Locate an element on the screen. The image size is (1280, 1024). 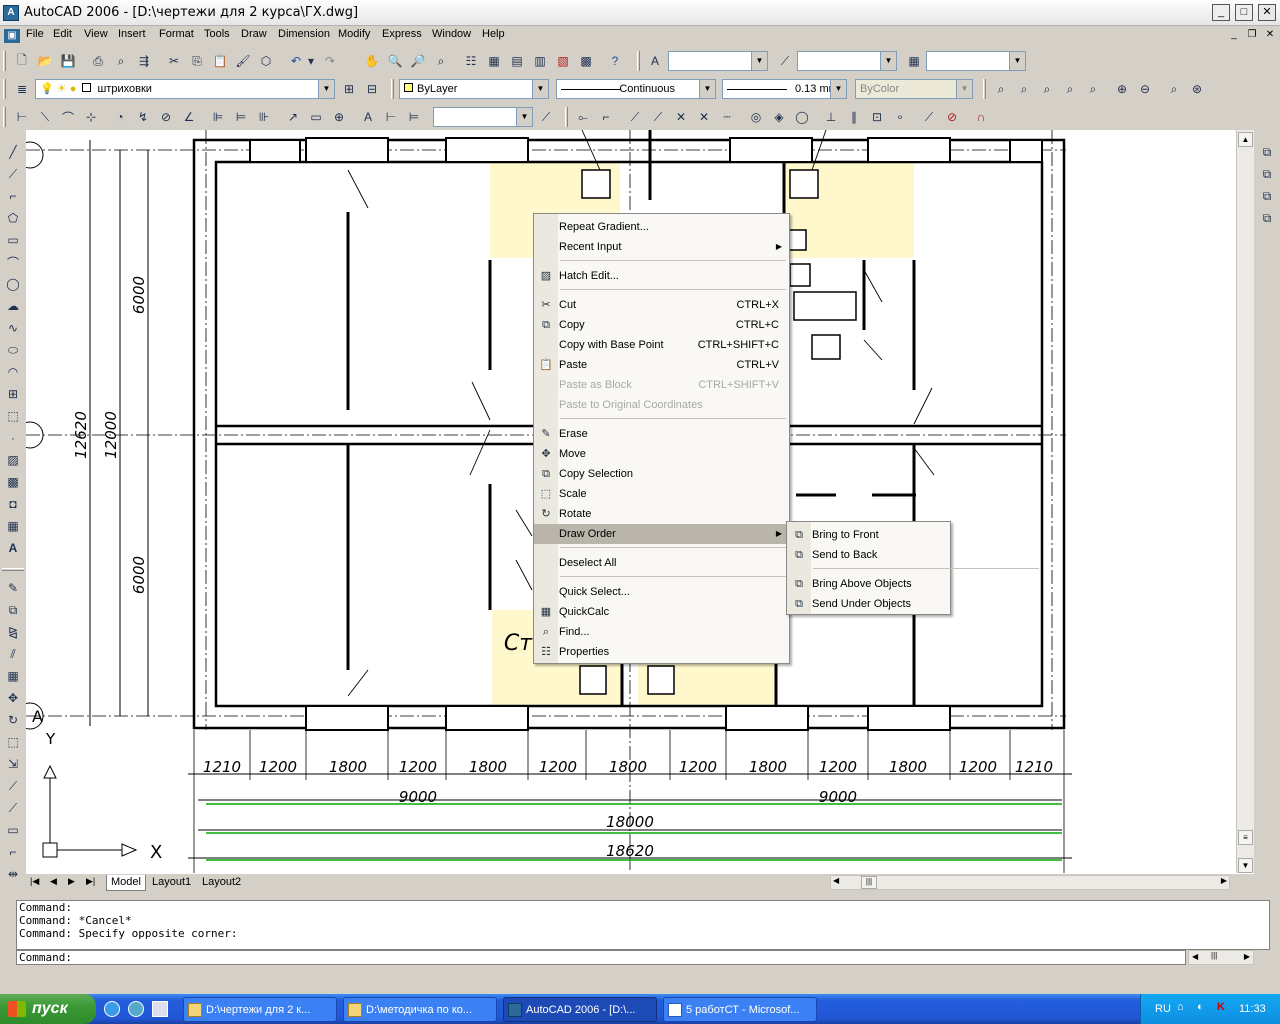
plotstyle-combo: ByColor ▼ is located at coordinates (914, 89).